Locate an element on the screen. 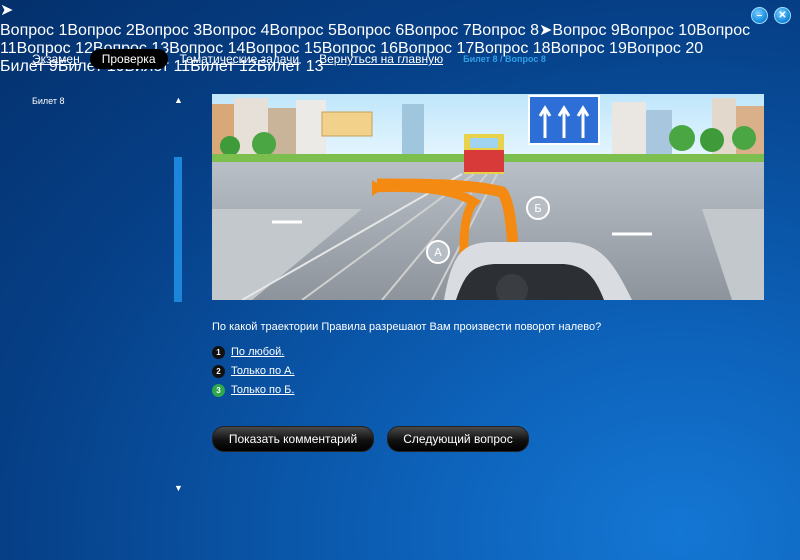  tree-question-item: Вопрос 7 is located at coordinates (437, 30).